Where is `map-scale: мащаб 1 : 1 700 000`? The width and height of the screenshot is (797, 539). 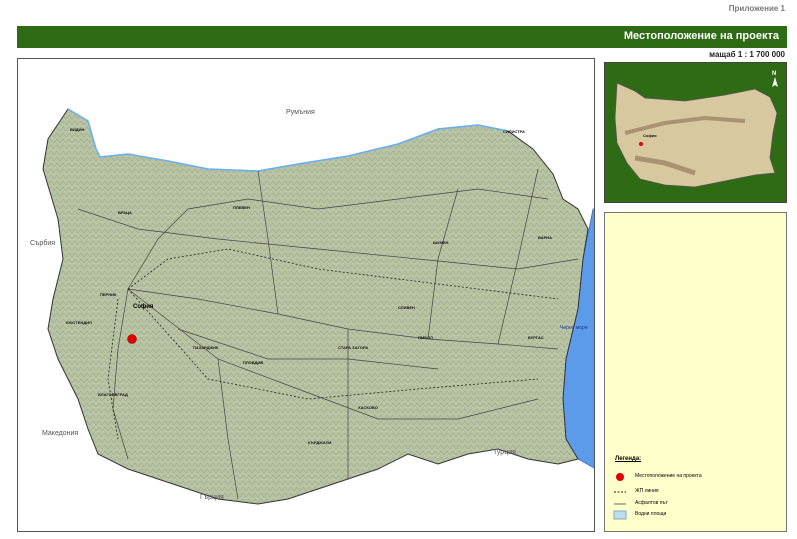
map-scale: мащаб 1 : 1 700 000 is located at coordinates (747, 54).